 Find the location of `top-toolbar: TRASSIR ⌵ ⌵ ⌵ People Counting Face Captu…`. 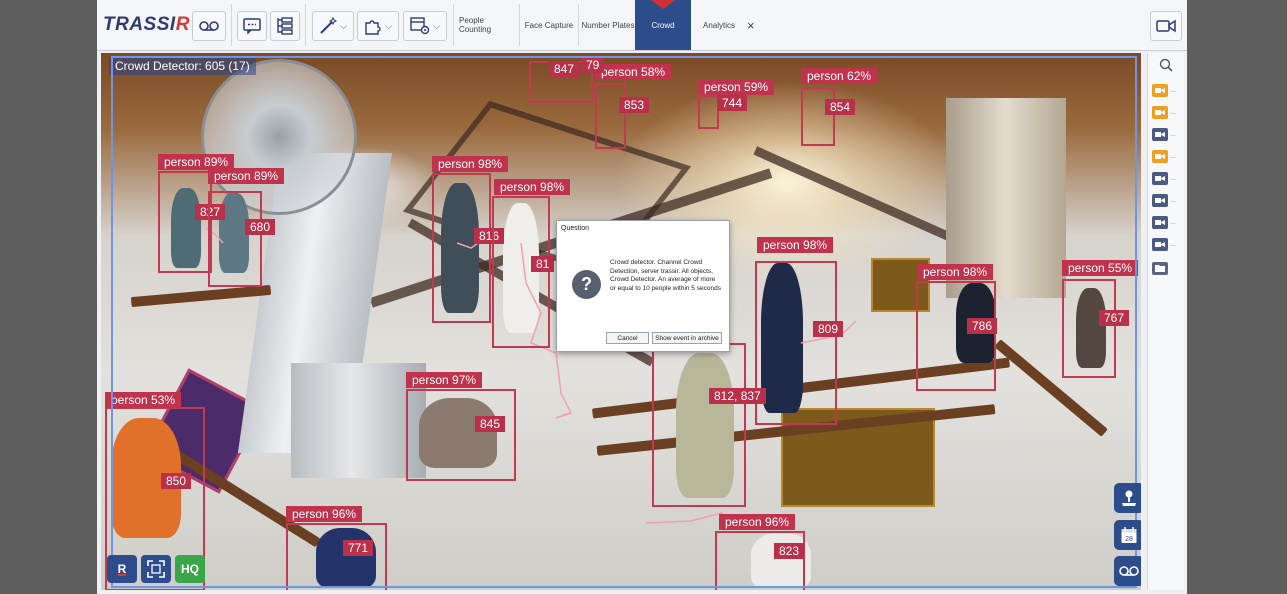

top-toolbar: TRASSIR ⌵ ⌵ ⌵ People Counting Face Captu… is located at coordinates (642, 25).